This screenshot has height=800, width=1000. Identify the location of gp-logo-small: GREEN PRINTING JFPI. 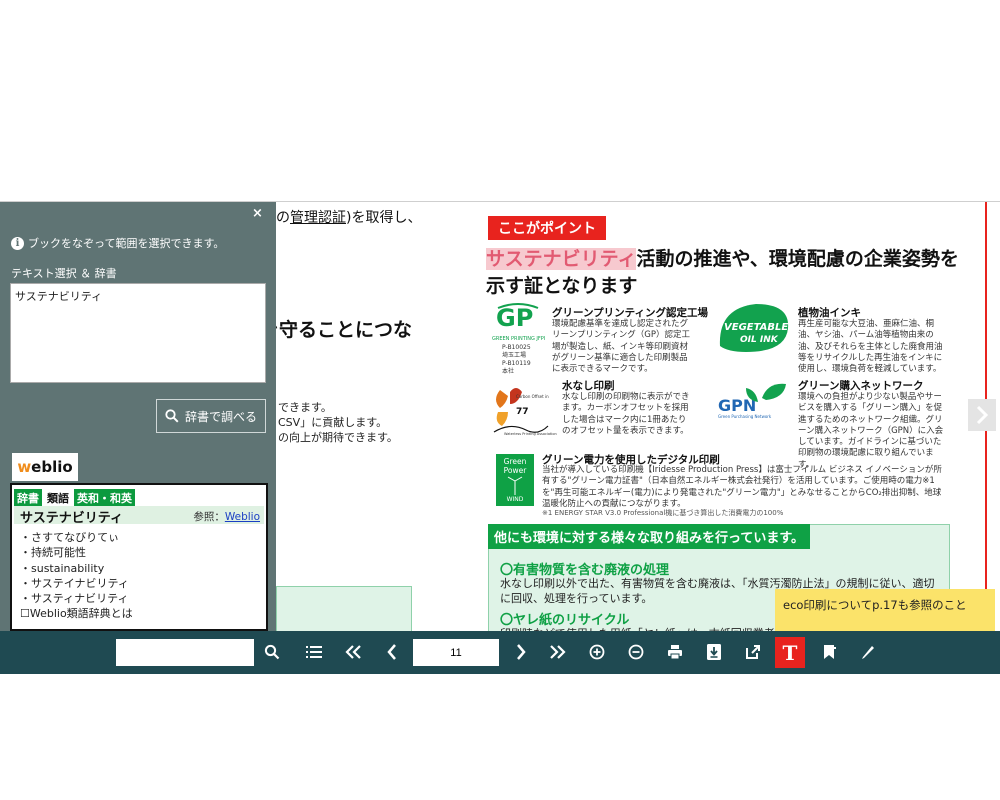
(519, 339).